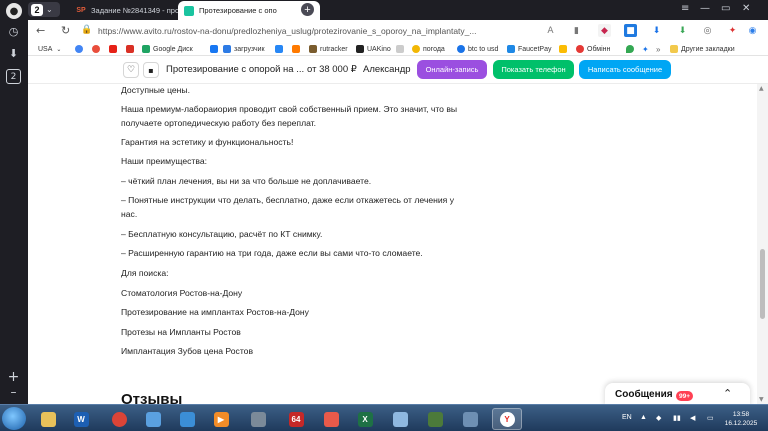 The height and width of the screenshot is (431, 768). I want to click on app-taskbar-icon, so click(187, 419).